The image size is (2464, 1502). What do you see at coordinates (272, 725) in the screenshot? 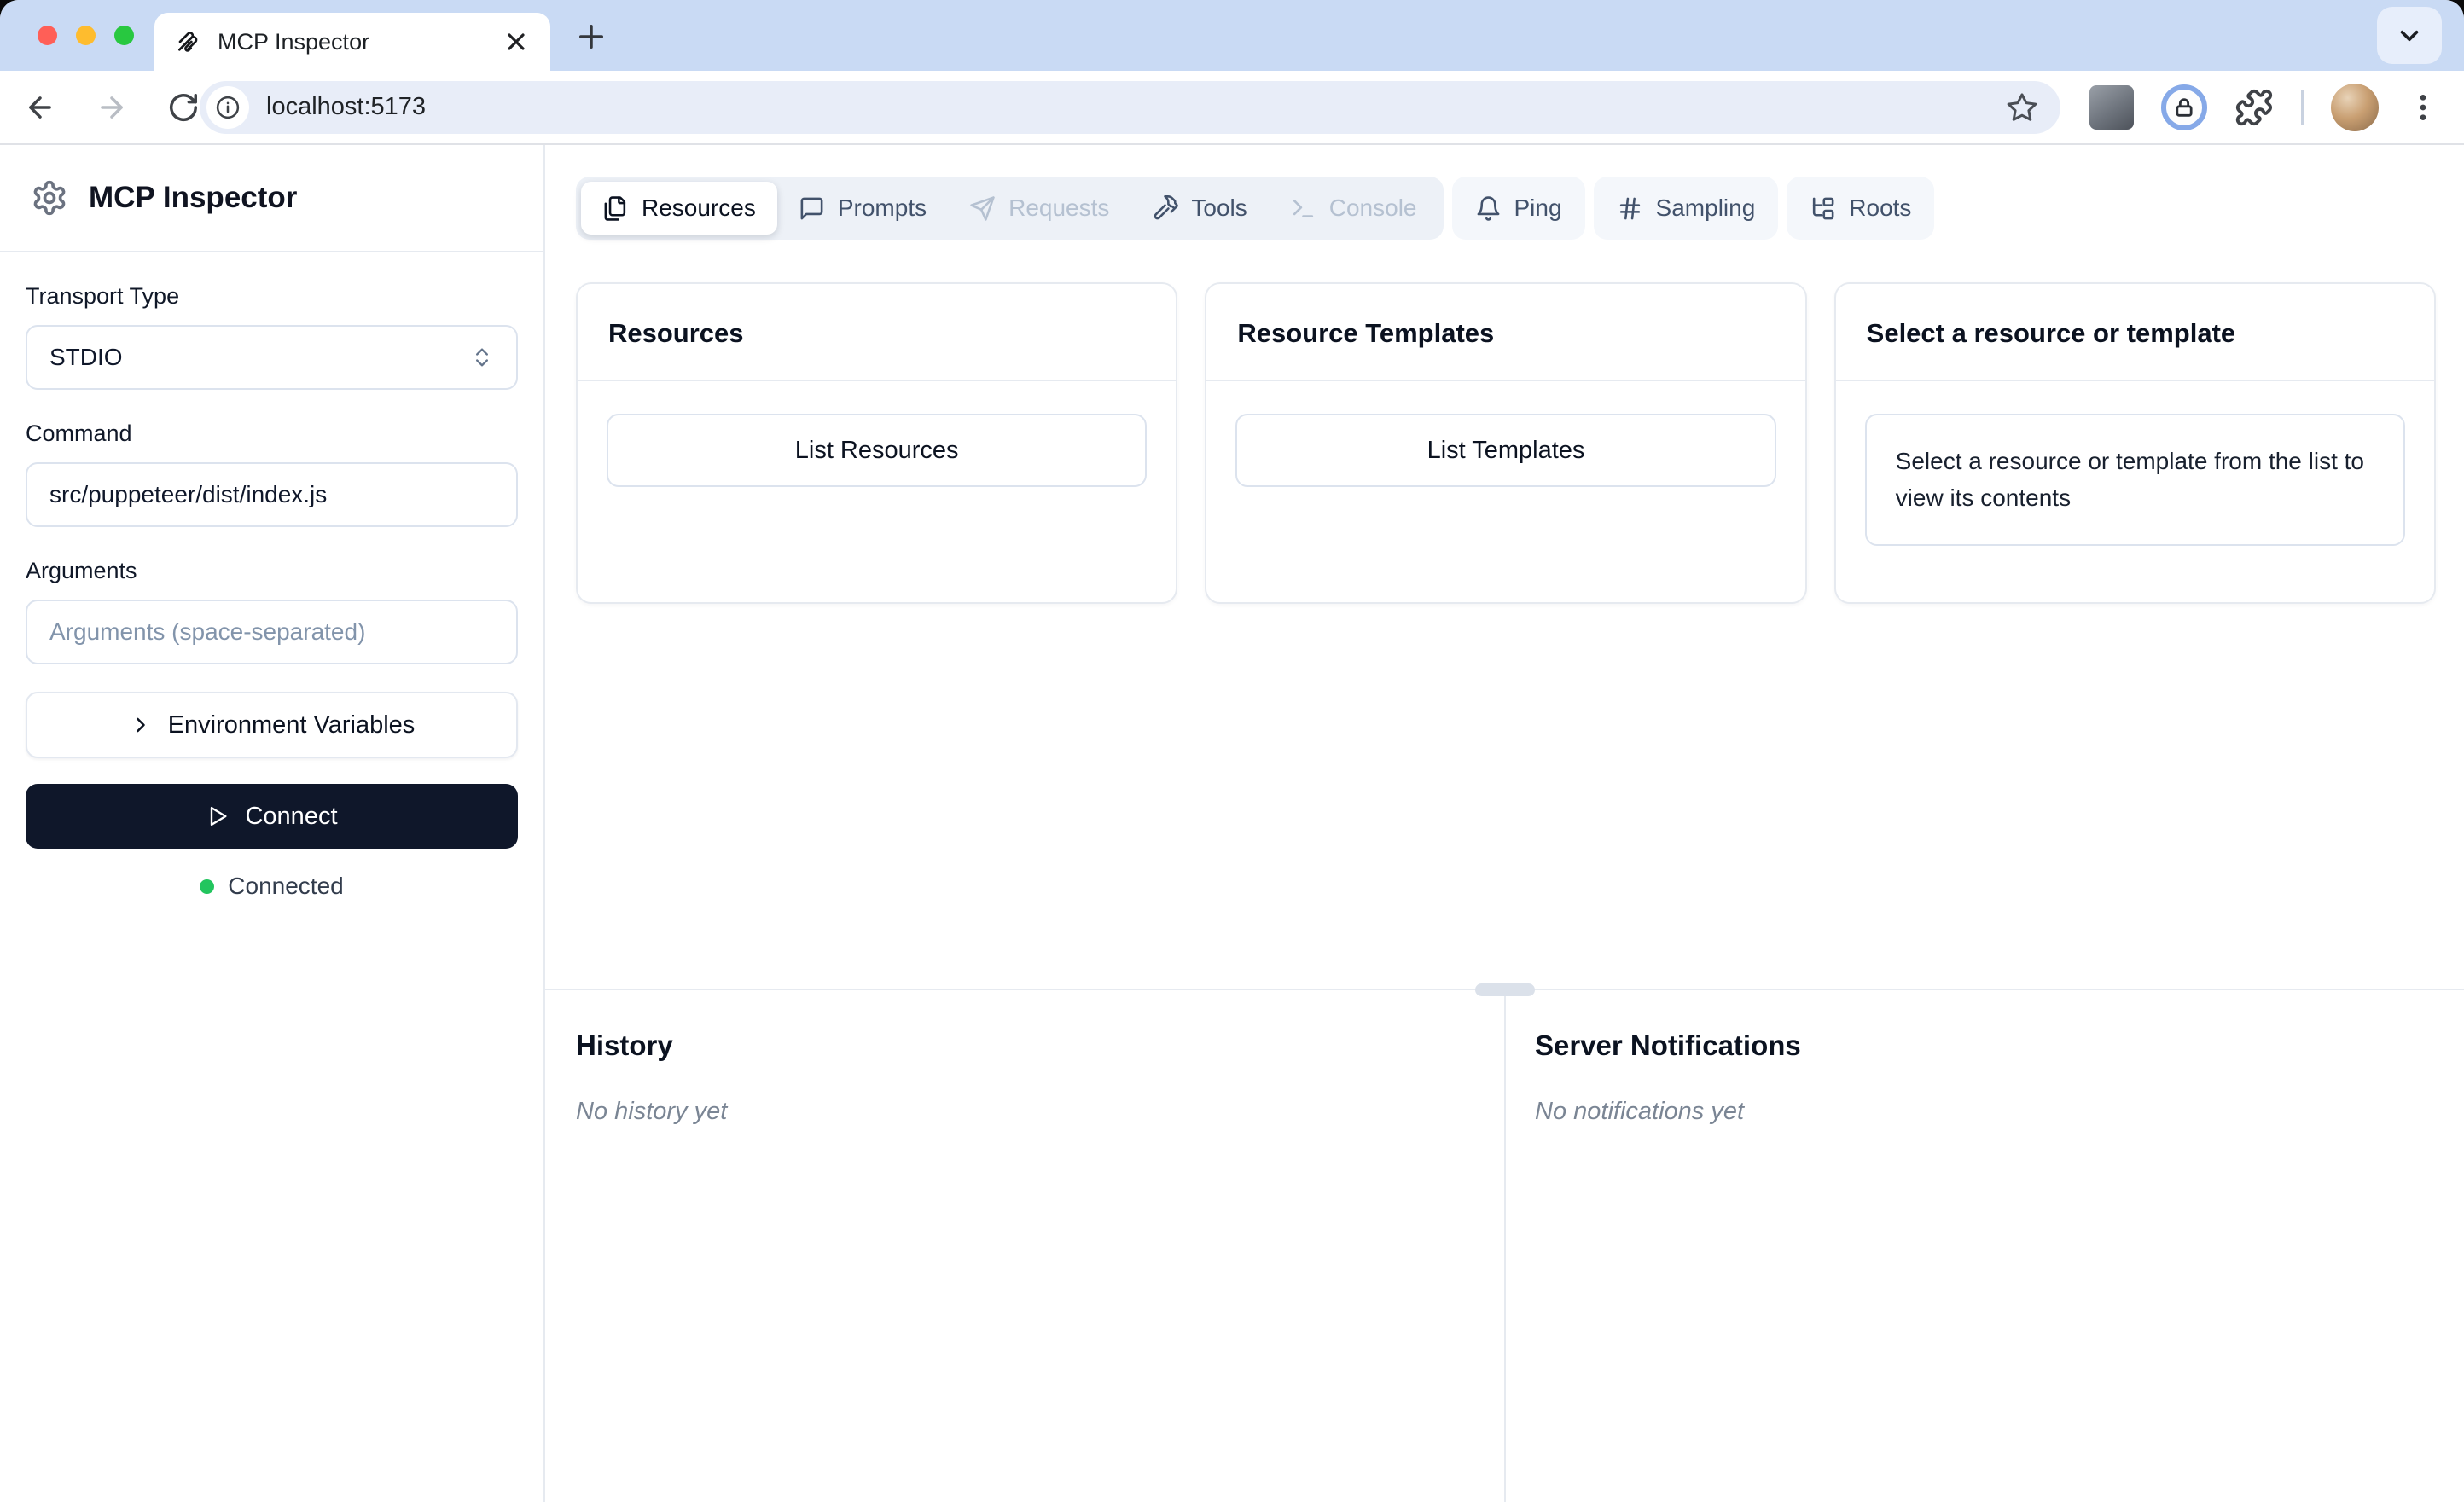
I see `environment-variables-button: Environment Variables` at bounding box center [272, 725].